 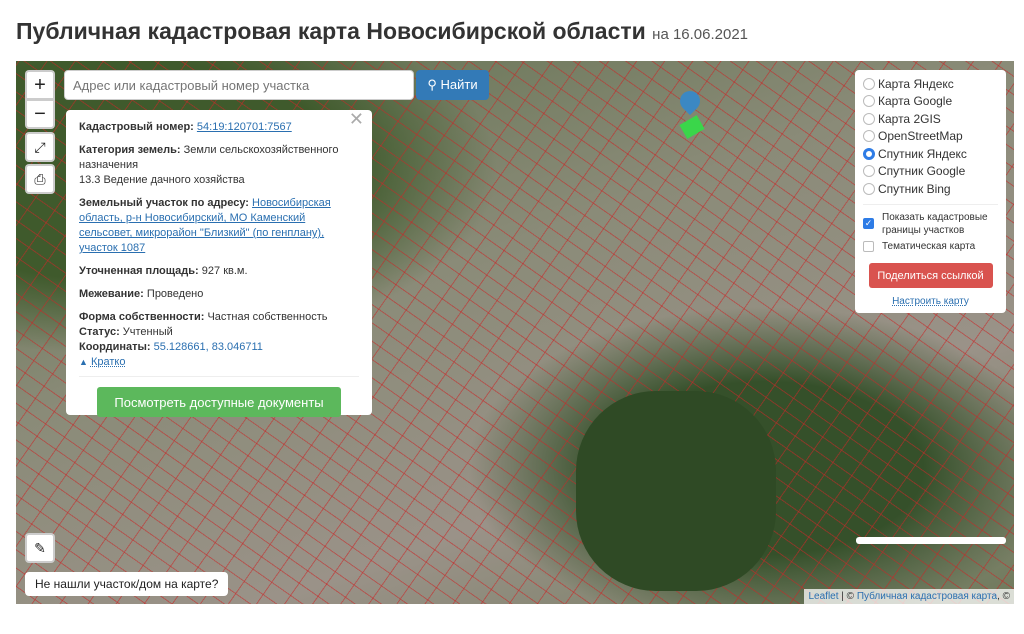 What do you see at coordinates (99, 332) in the screenshot?
I see `status-label: Статус:` at bounding box center [99, 332].